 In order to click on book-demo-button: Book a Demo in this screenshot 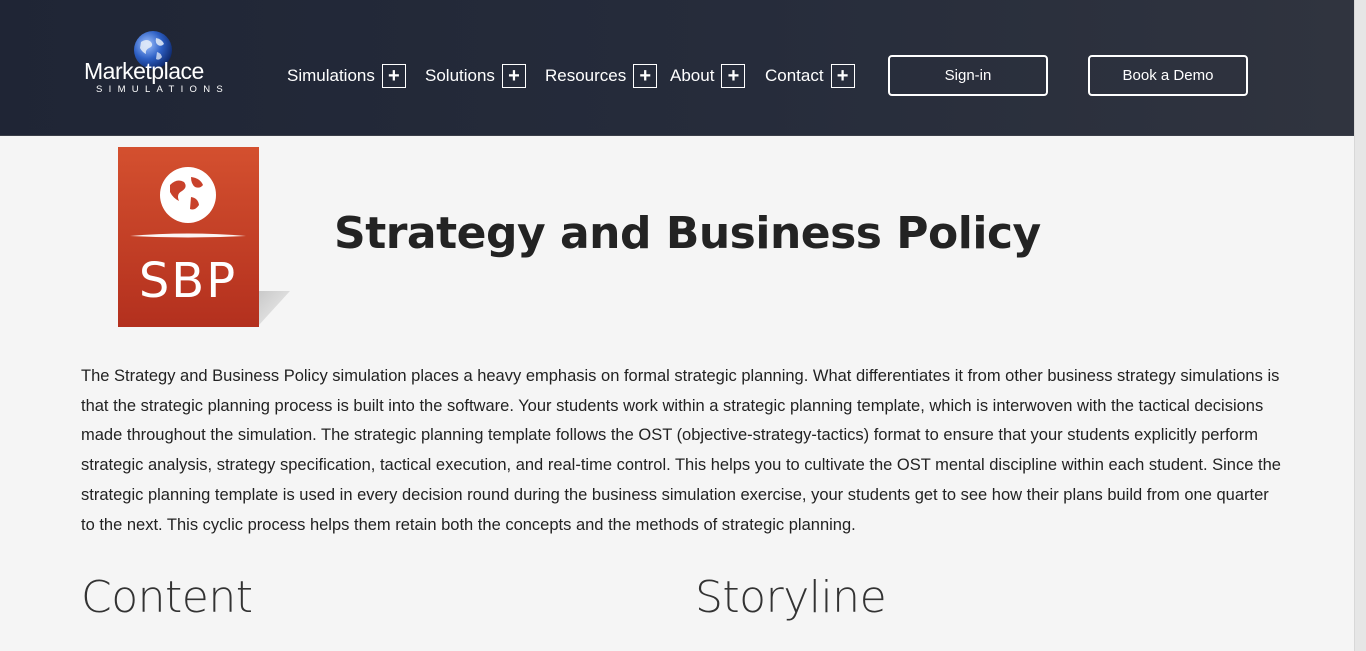, I will do `click(1168, 75)`.